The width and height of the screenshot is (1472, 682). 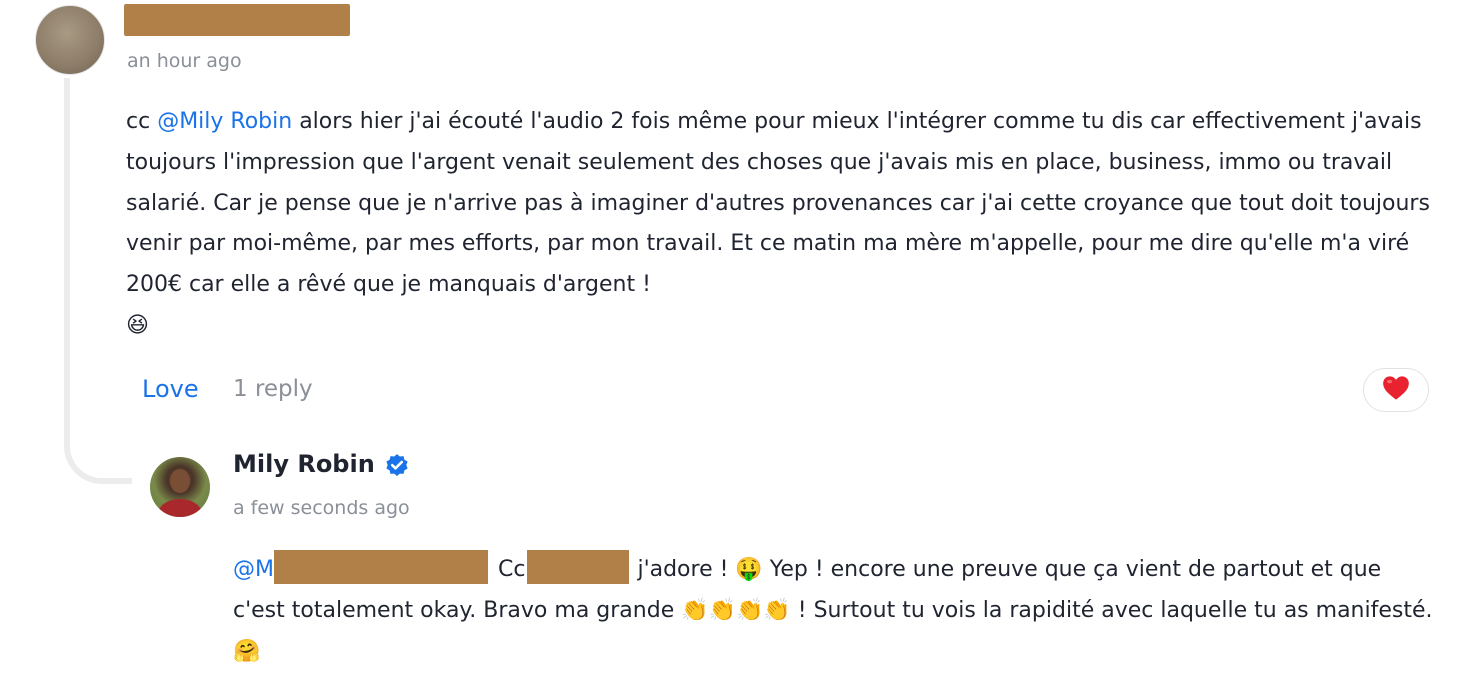 What do you see at coordinates (380, 567) in the screenshot?
I see `mention-redaction` at bounding box center [380, 567].